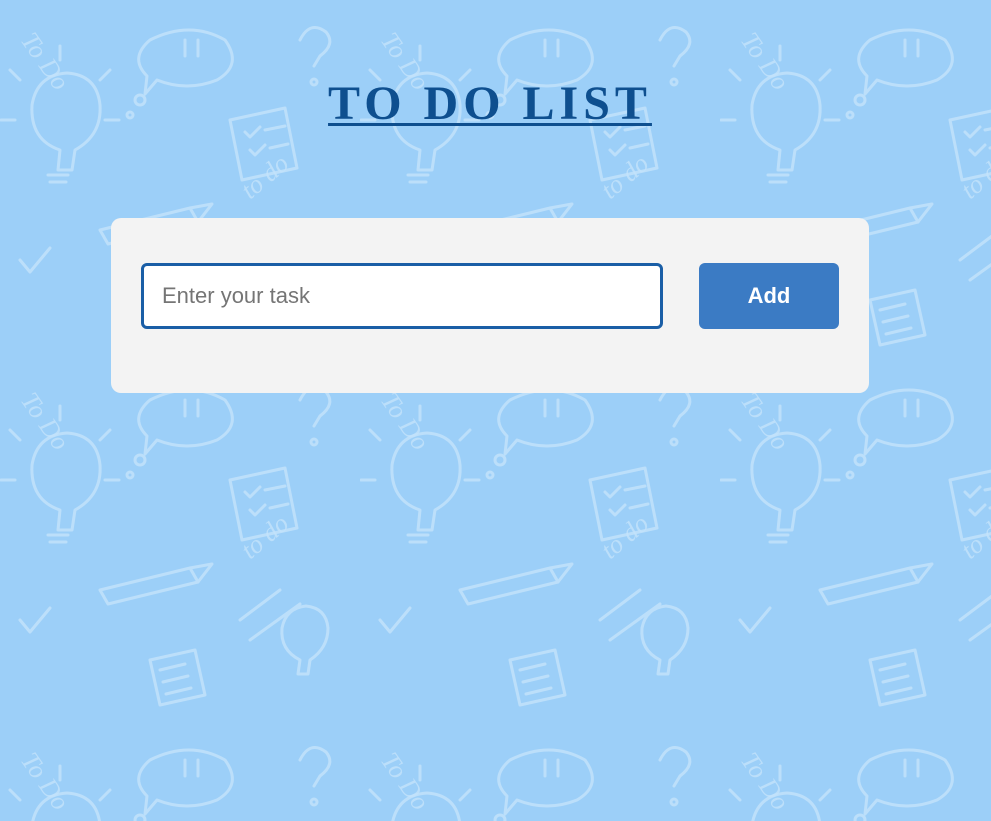 The width and height of the screenshot is (991, 821). Describe the element at coordinates (769, 296) in the screenshot. I see `add-button: Add` at that location.